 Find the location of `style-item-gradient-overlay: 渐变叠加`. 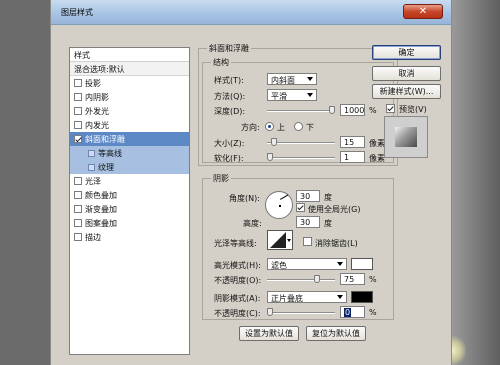

style-item-gradient-overlay: 渐变叠加 is located at coordinates (129, 209).